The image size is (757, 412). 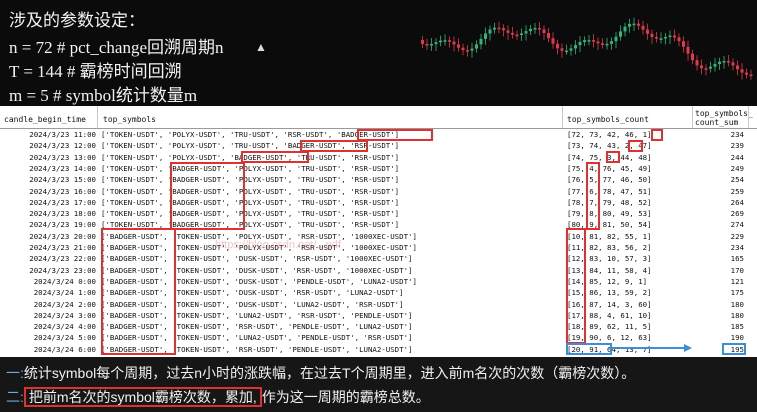 I want to click on cell-time: 2024/3/23 20:00, so click(x=48, y=236).